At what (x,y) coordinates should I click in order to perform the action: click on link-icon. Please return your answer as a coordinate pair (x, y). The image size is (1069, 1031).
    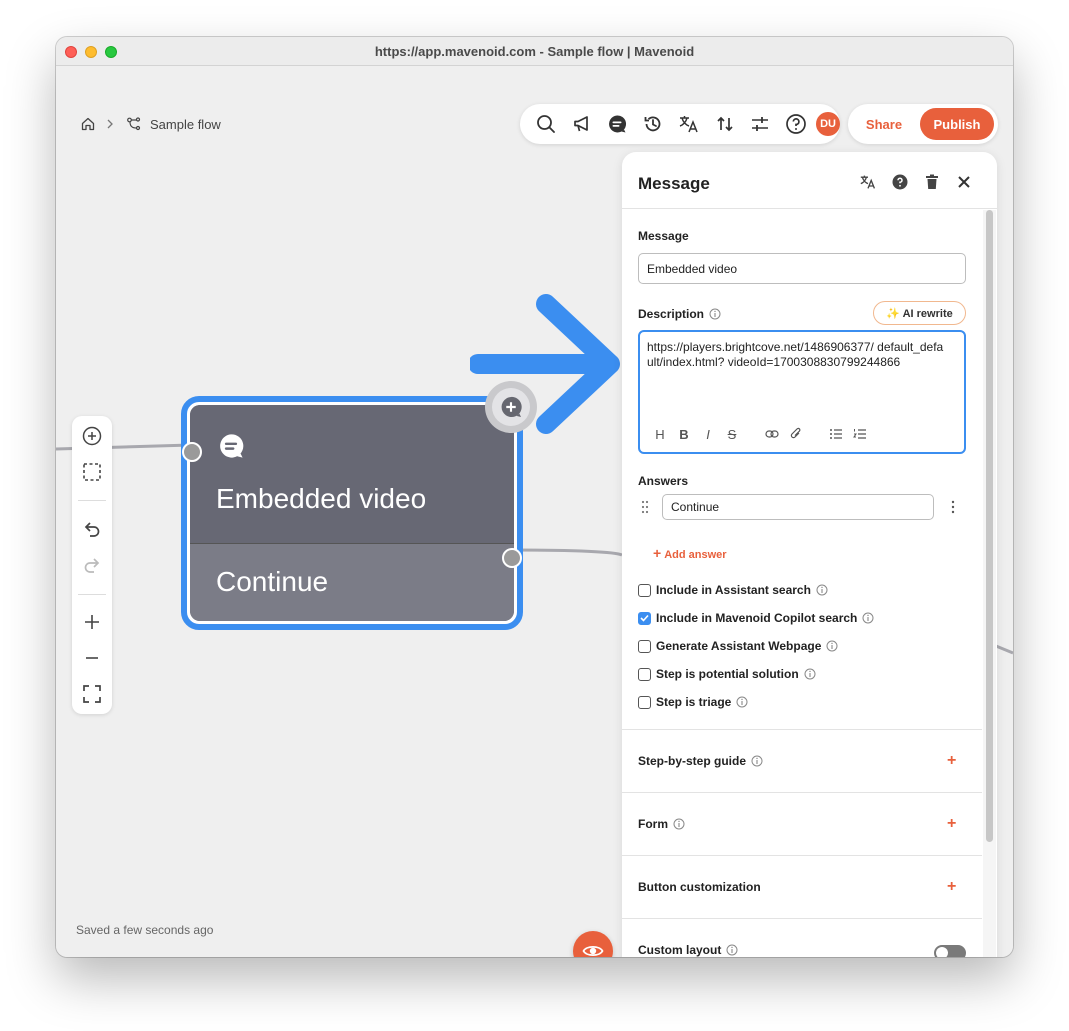
    Looking at the image, I should click on (772, 434).